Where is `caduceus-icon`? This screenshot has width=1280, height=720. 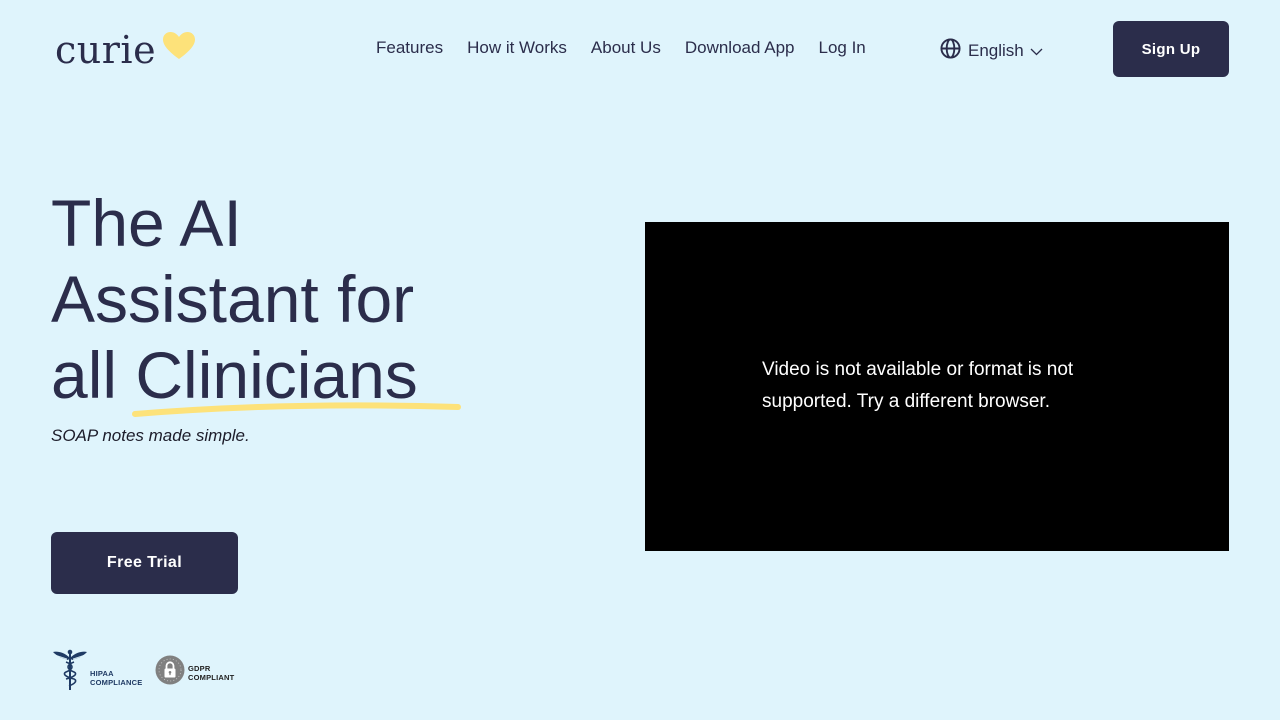
caduceus-icon is located at coordinates (70, 672).